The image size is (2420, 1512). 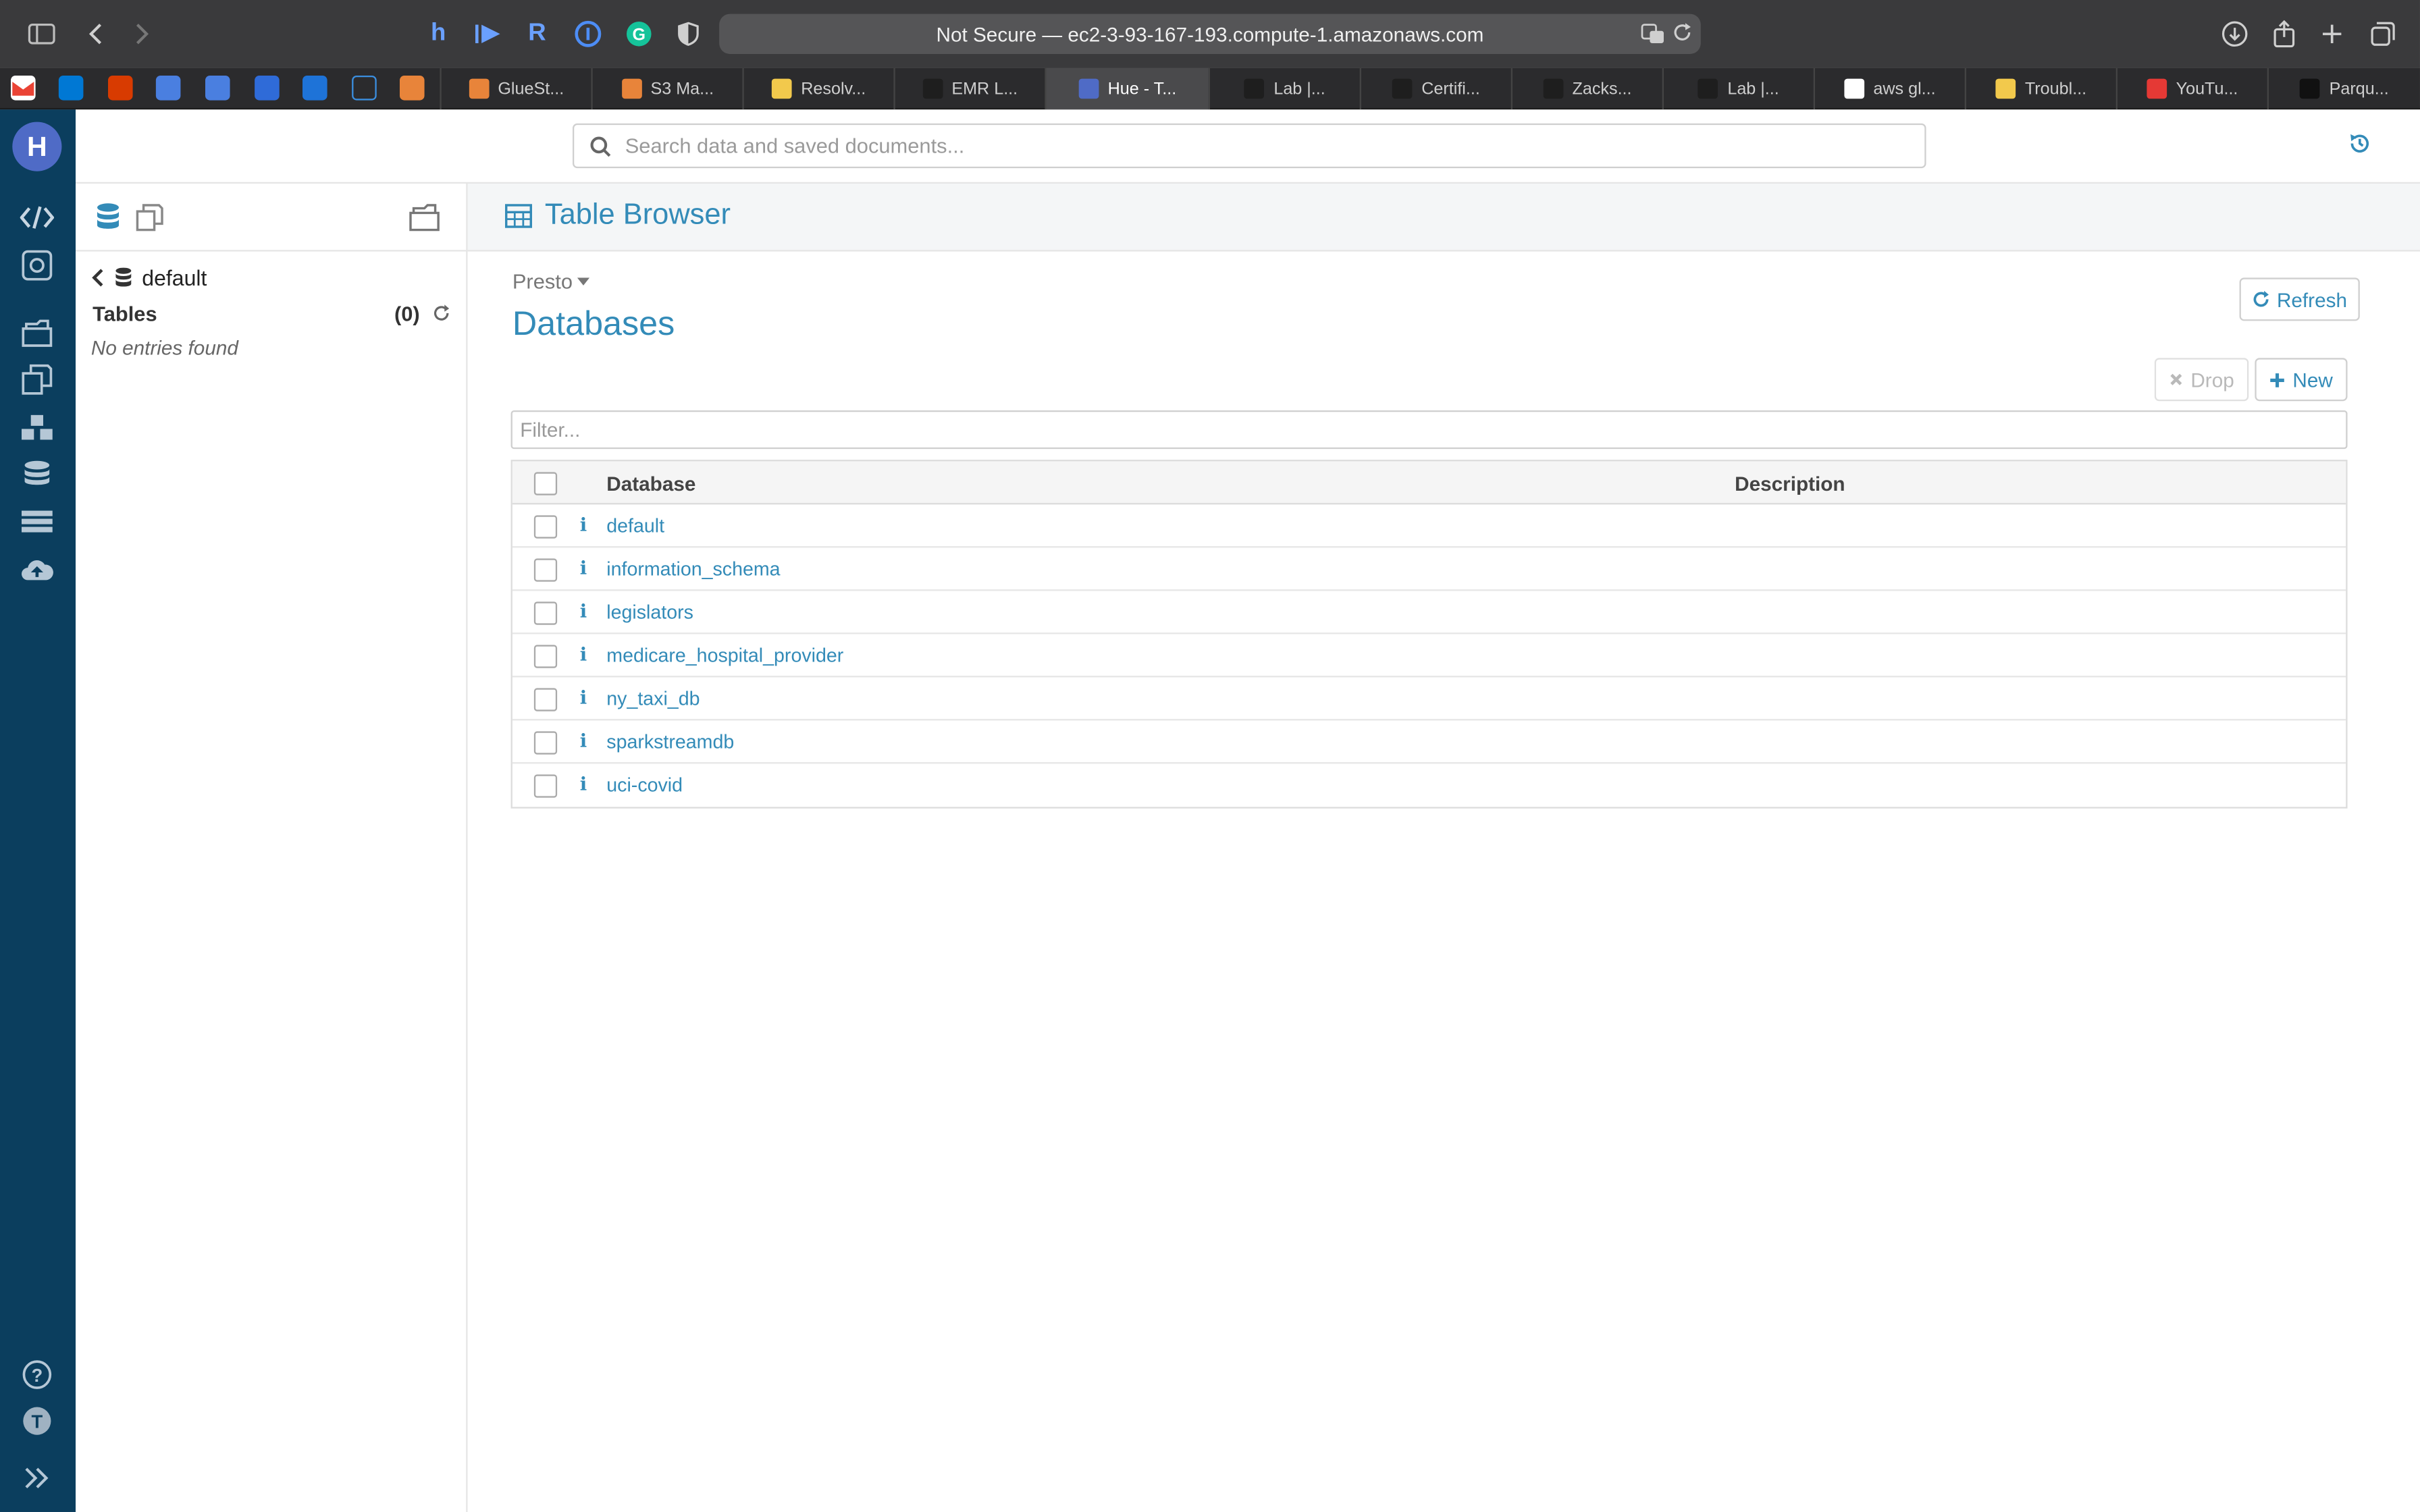 What do you see at coordinates (271, 847) in the screenshot?
I see `assist-panel: default Tables (0) No entries found` at bounding box center [271, 847].